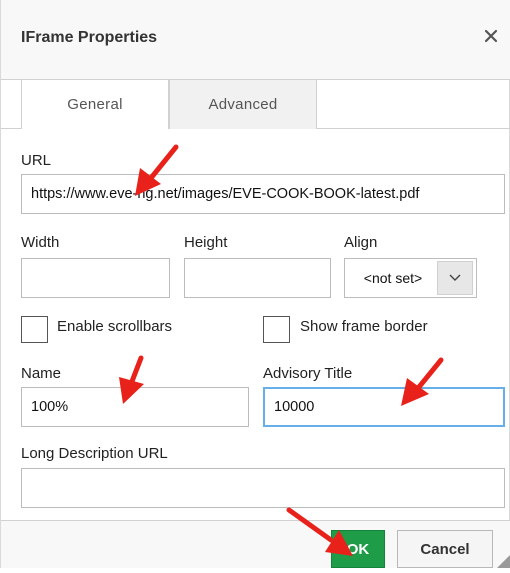  Describe the element at coordinates (41, 373) in the screenshot. I see `name-label: Name` at that location.